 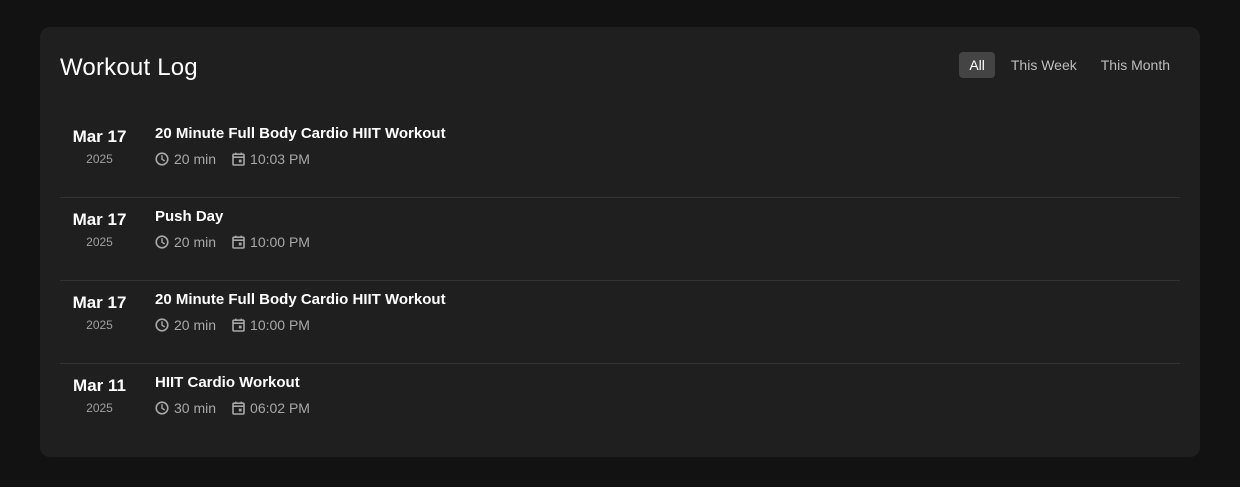 What do you see at coordinates (280, 159) in the screenshot?
I see `workout-time-value: 10:03 PM` at bounding box center [280, 159].